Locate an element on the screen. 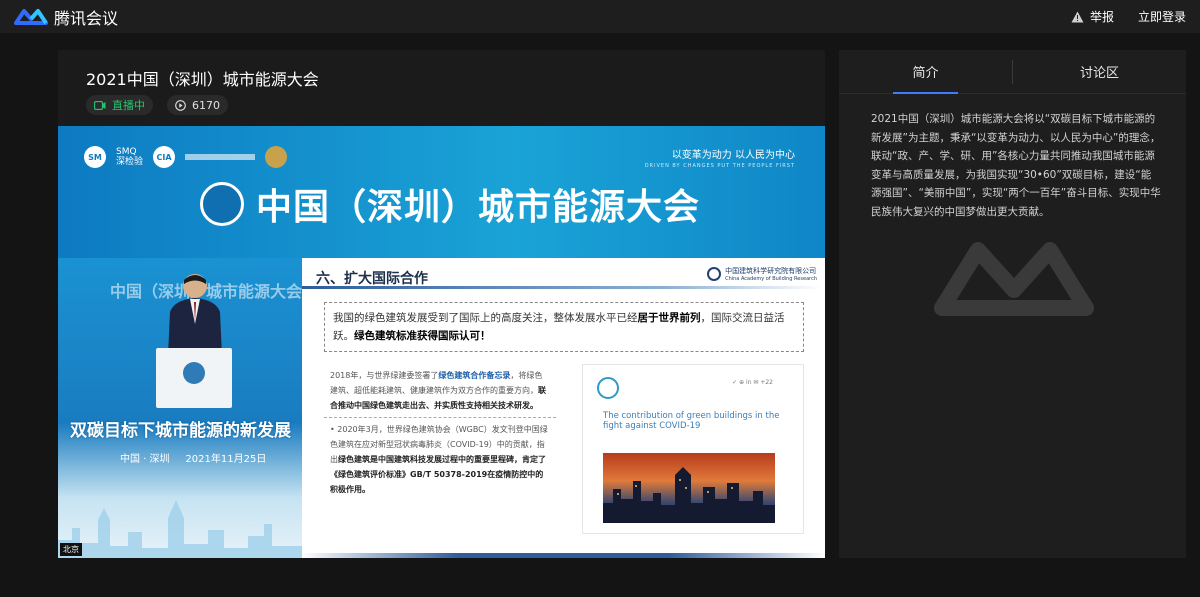 This screenshot has height=597, width=1200. sidebar-tabs: 简介 讨论区 is located at coordinates (1012, 72).